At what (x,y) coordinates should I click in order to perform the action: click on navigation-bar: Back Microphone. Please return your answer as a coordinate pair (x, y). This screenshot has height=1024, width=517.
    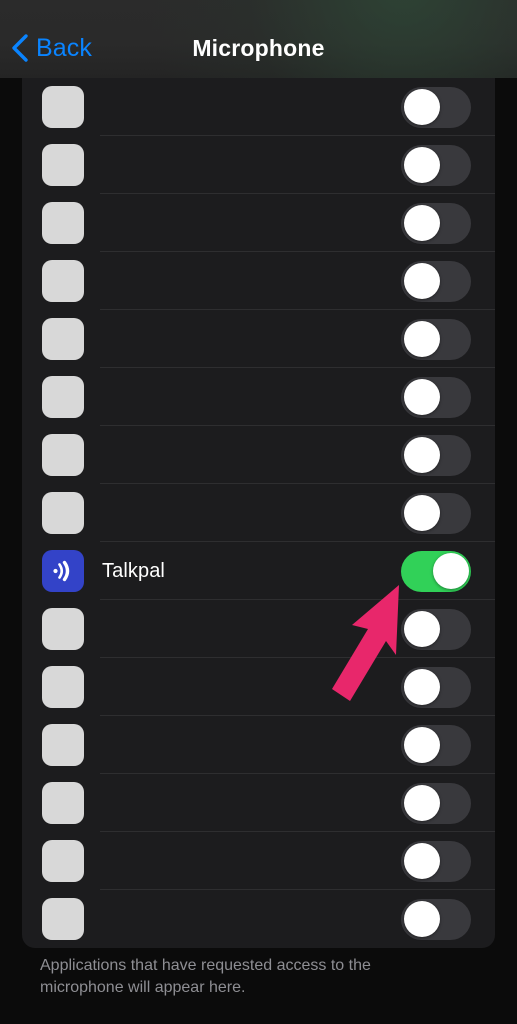
    Looking at the image, I should click on (258, 39).